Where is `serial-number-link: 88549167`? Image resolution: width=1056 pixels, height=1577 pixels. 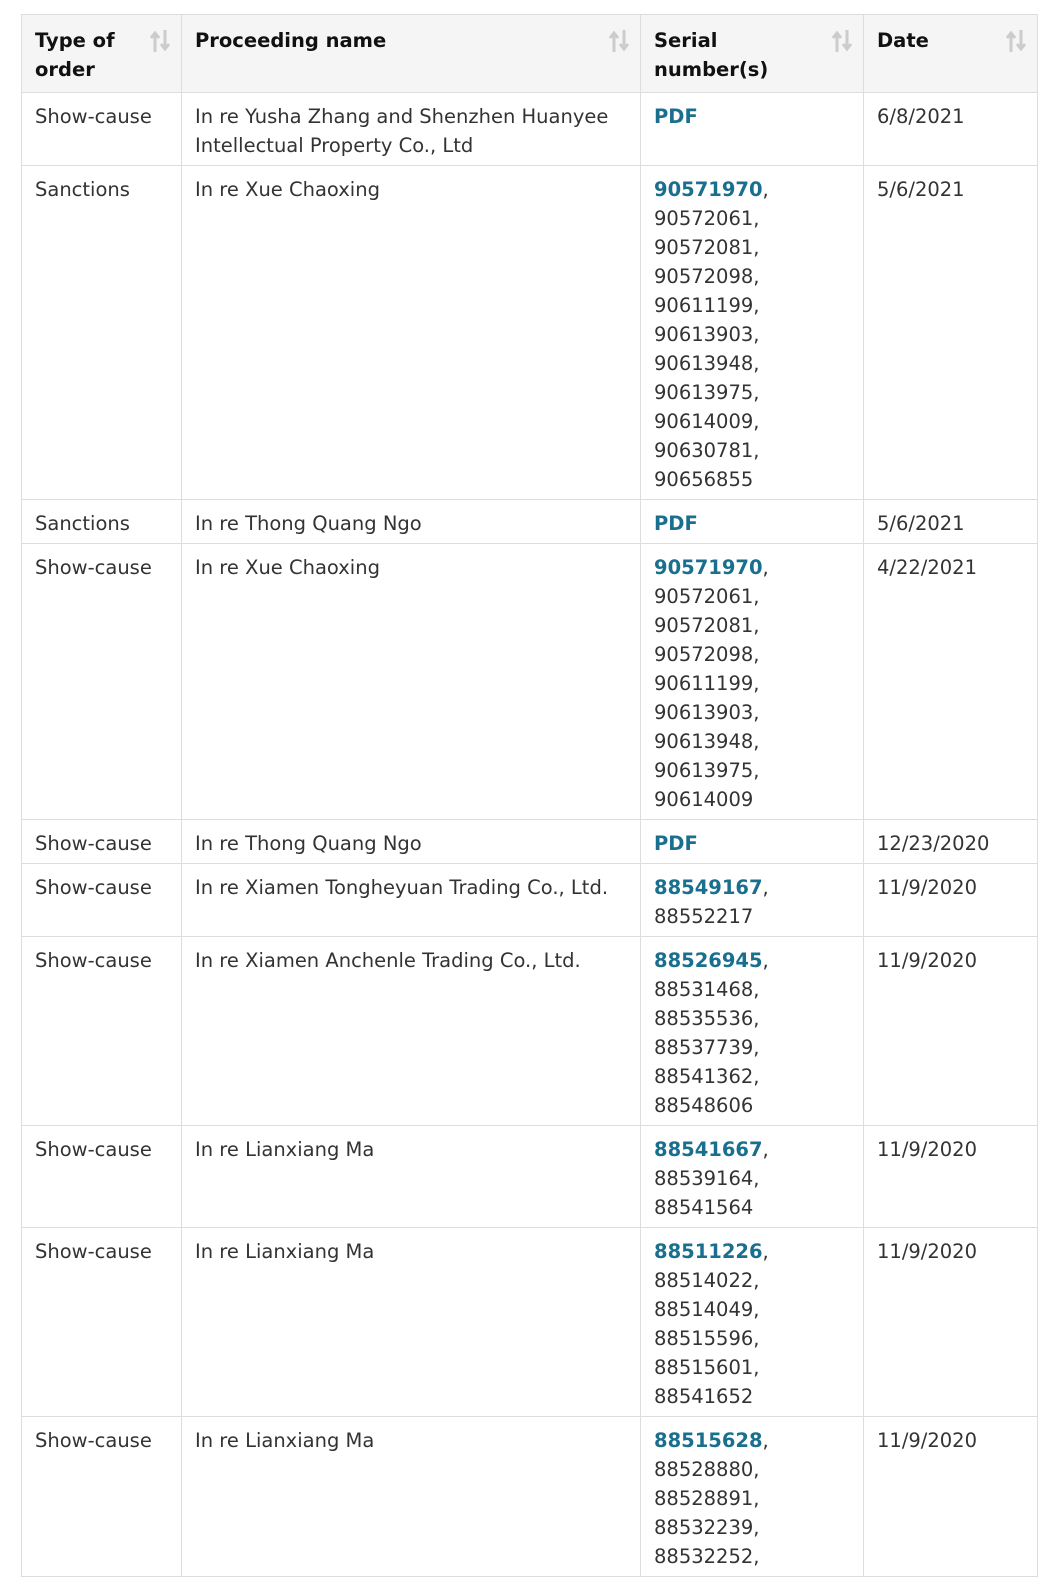 serial-number-link: 88549167 is located at coordinates (708, 887).